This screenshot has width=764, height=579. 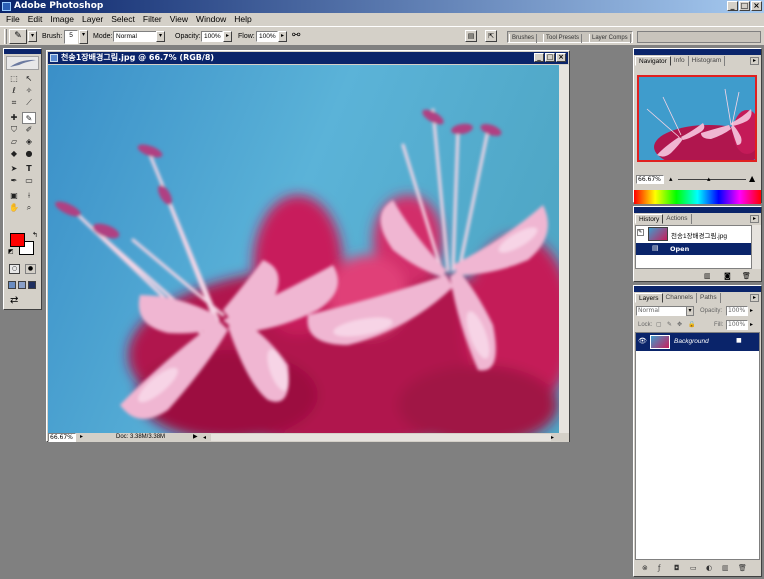 I want to click on document-vertical-scrollbar, so click(x=564, y=249).